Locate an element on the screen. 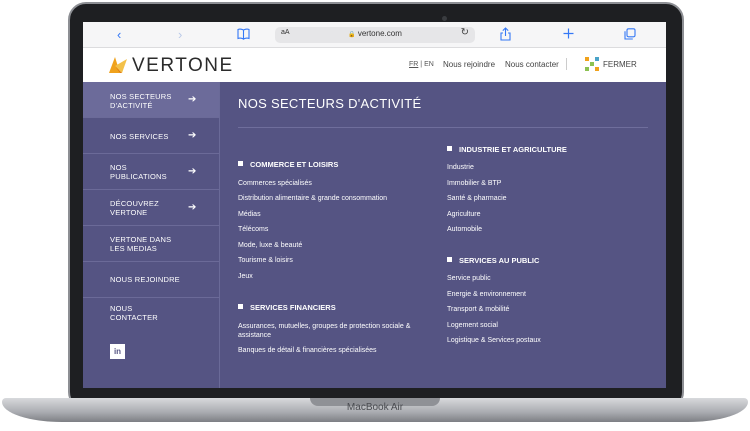 The width and height of the screenshot is (750, 431). nav-item-label: NOS SECTEURS D'ACTIVITÉ is located at coordinates (141, 101).